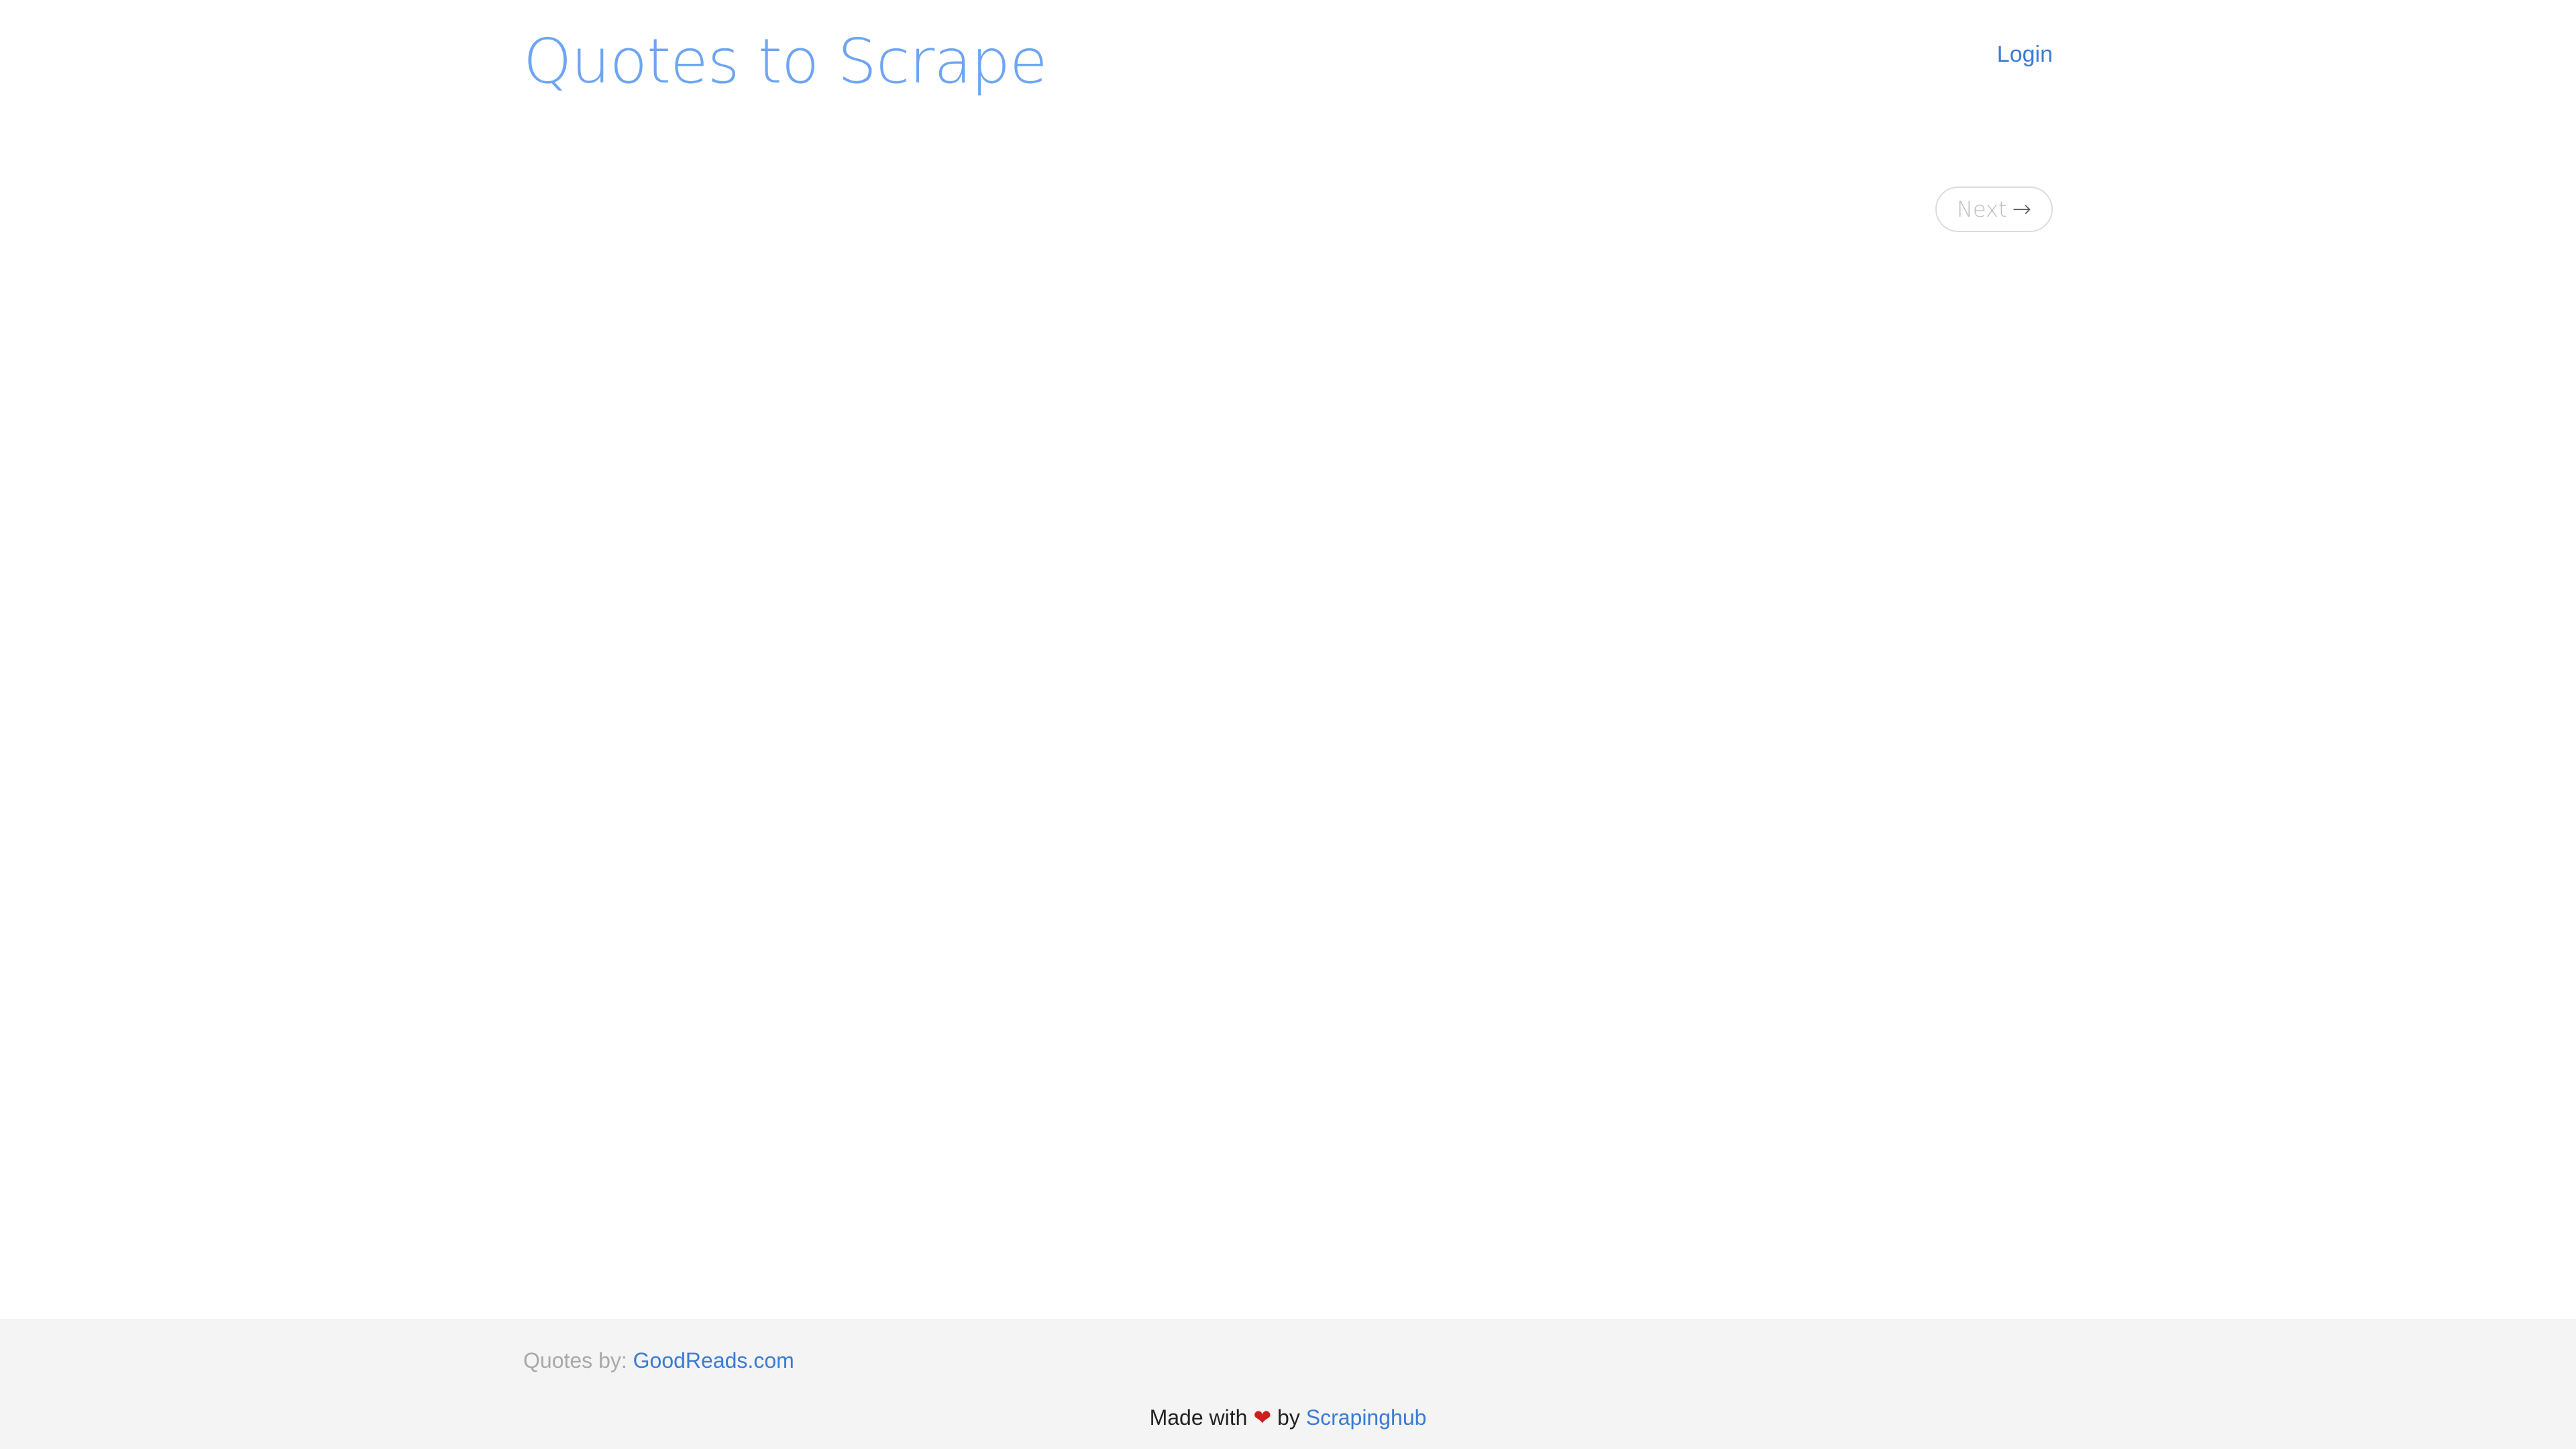  What do you see at coordinates (575, 1360) in the screenshot?
I see `credit-prefix: Quotes by:` at bounding box center [575, 1360].